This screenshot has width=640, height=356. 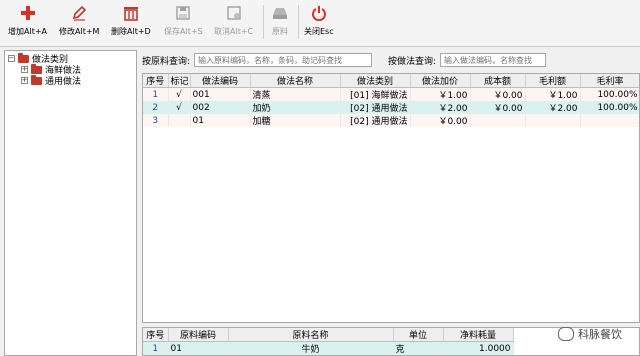 I want to click on column-header: 做法编码, so click(x=220, y=81).